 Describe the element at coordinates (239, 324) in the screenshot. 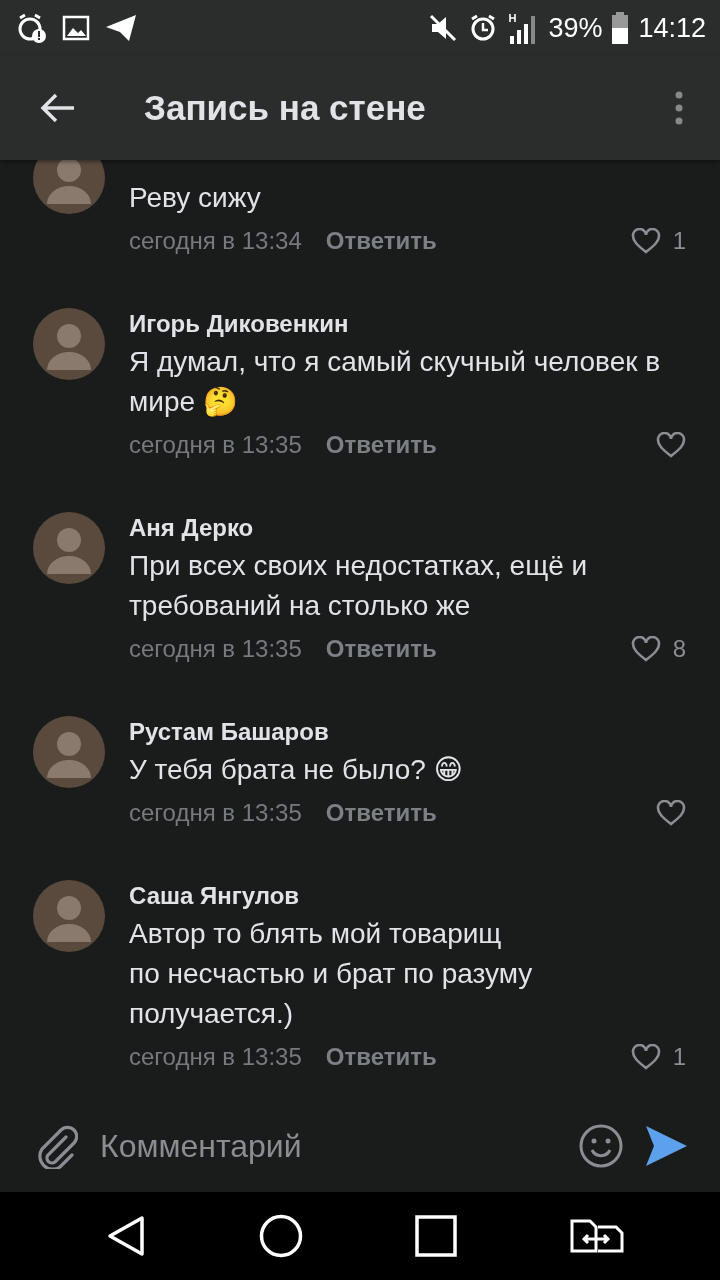

I see `author-name: Игорь Диковенкин` at that location.